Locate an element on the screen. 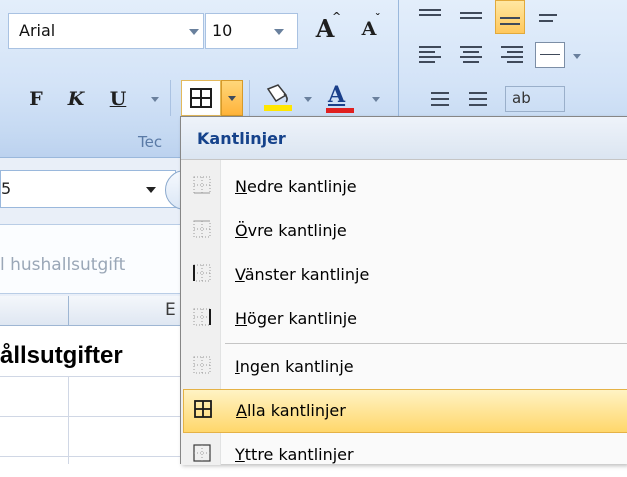  no-border-icon is located at coordinates (202, 365).